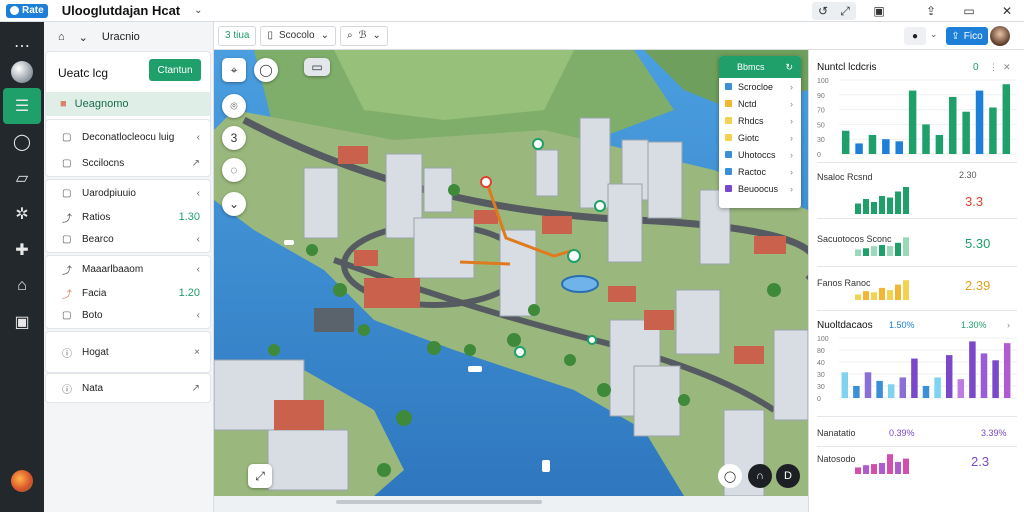 This screenshot has height=512, width=1024. Describe the element at coordinates (22, 322) in the screenshot. I see `download-icon: ▣` at that location.